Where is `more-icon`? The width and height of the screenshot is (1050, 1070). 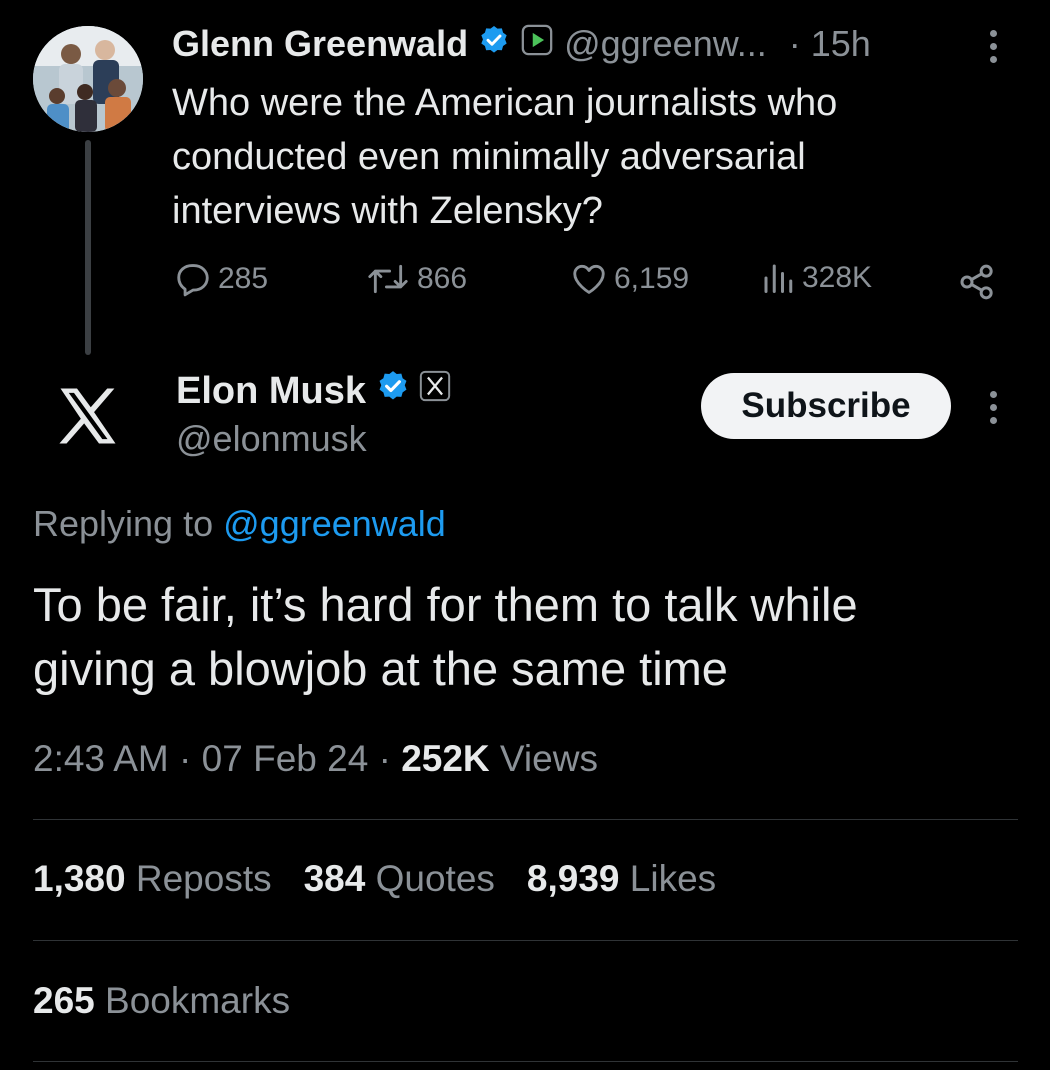
more-icon is located at coordinates (993, 407).